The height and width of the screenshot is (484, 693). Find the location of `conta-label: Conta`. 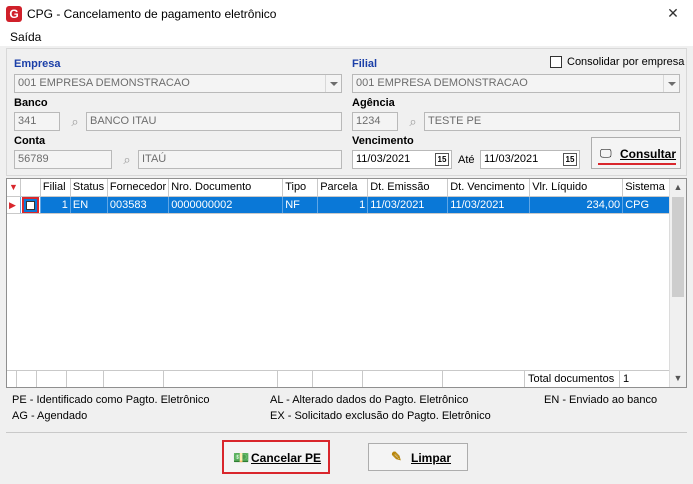

conta-label: Conta is located at coordinates (30, 141).